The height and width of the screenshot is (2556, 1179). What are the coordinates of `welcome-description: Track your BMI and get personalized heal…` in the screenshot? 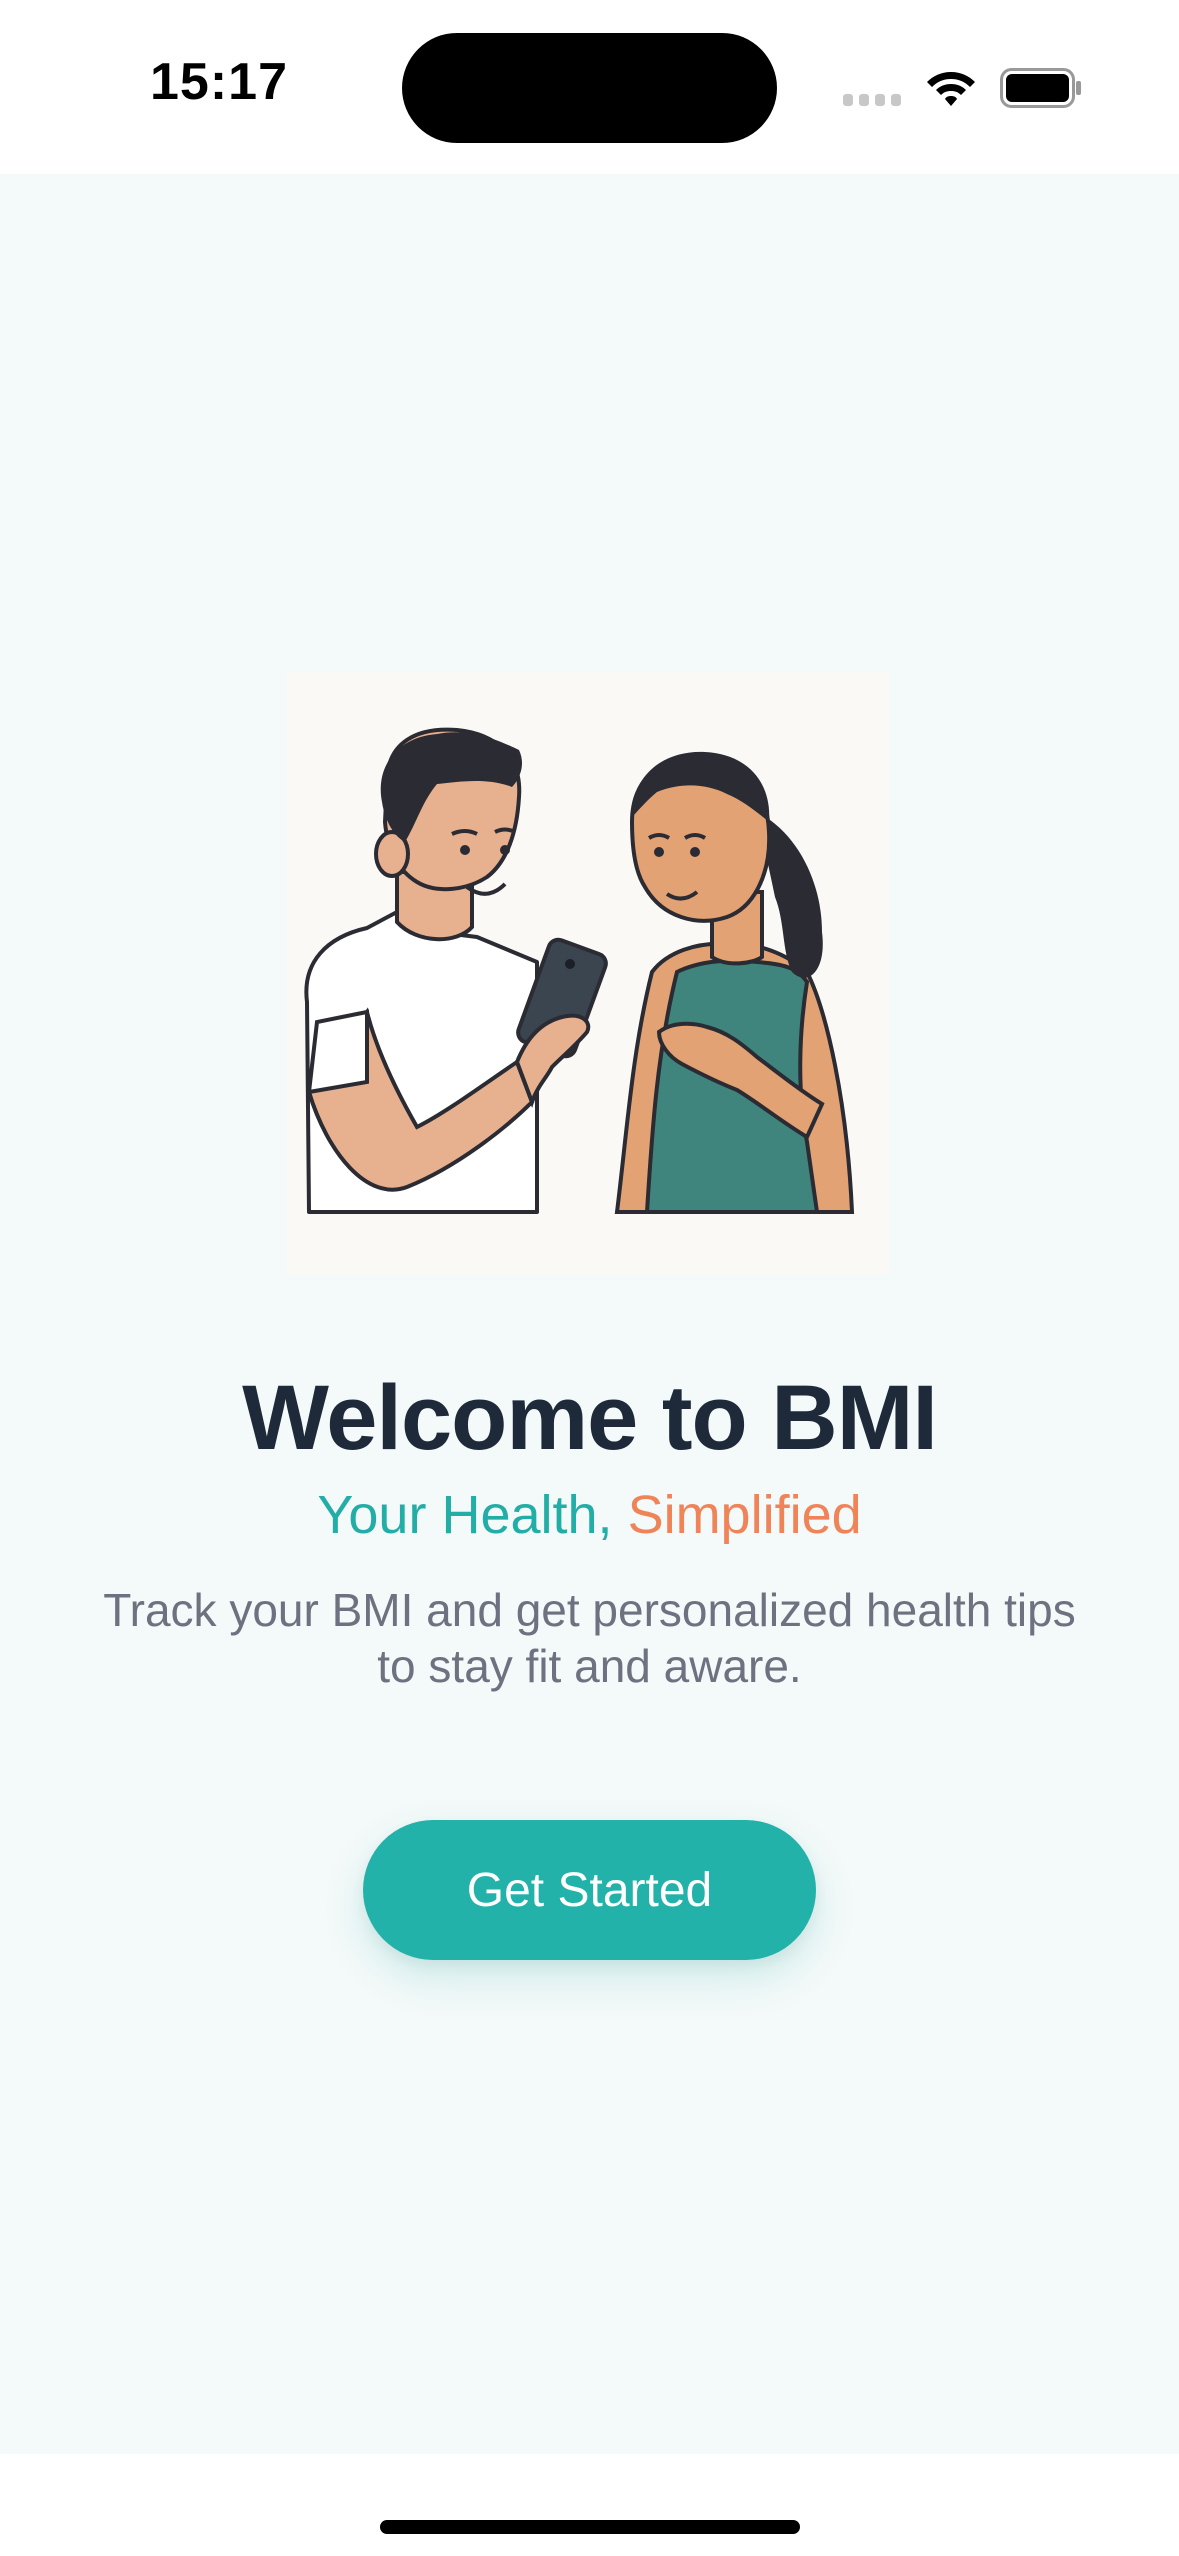 It's located at (589, 1638).